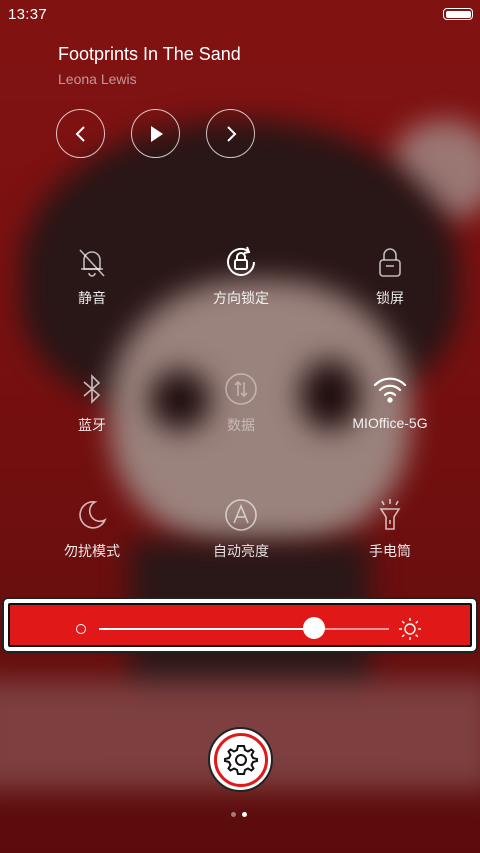 This screenshot has width=480, height=853. What do you see at coordinates (92, 389) in the screenshot?
I see `bluetooth-icon` at bounding box center [92, 389].